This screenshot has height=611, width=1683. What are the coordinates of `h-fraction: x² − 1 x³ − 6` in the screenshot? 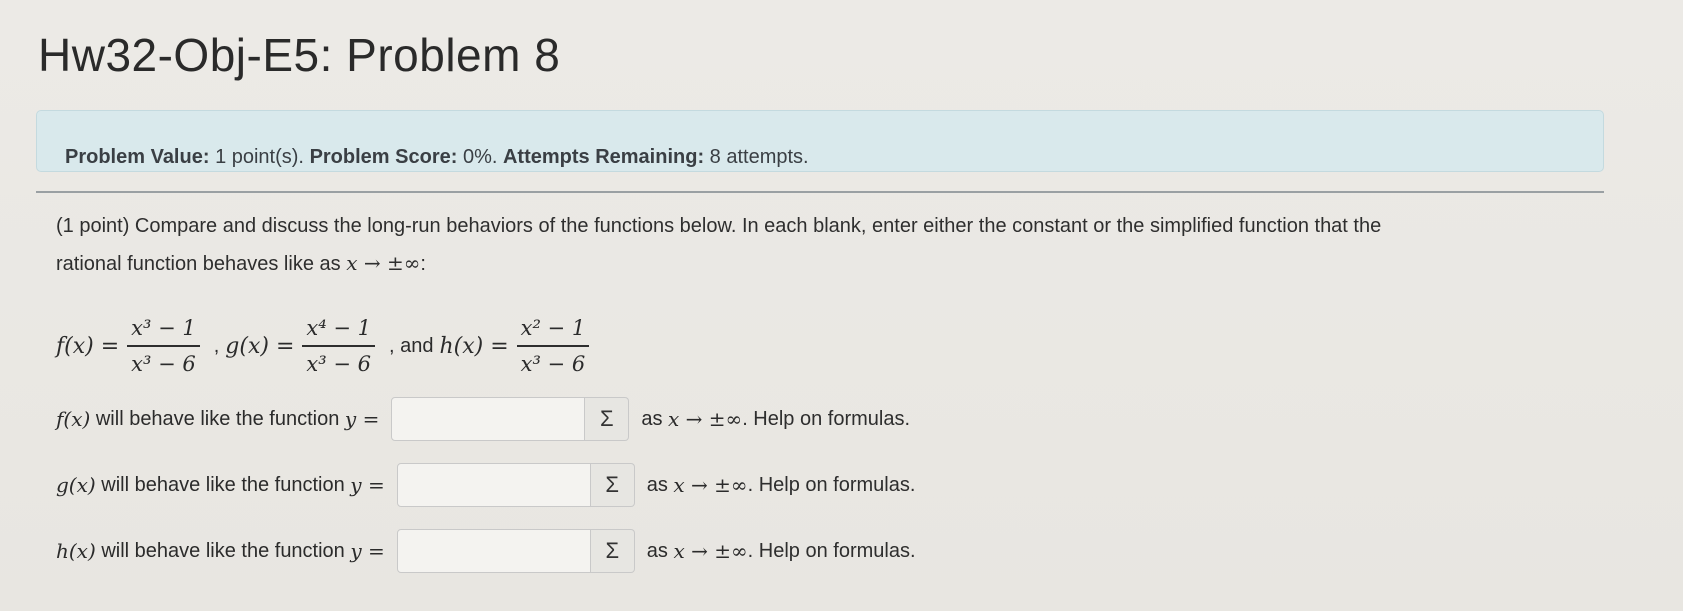 It's located at (553, 346).